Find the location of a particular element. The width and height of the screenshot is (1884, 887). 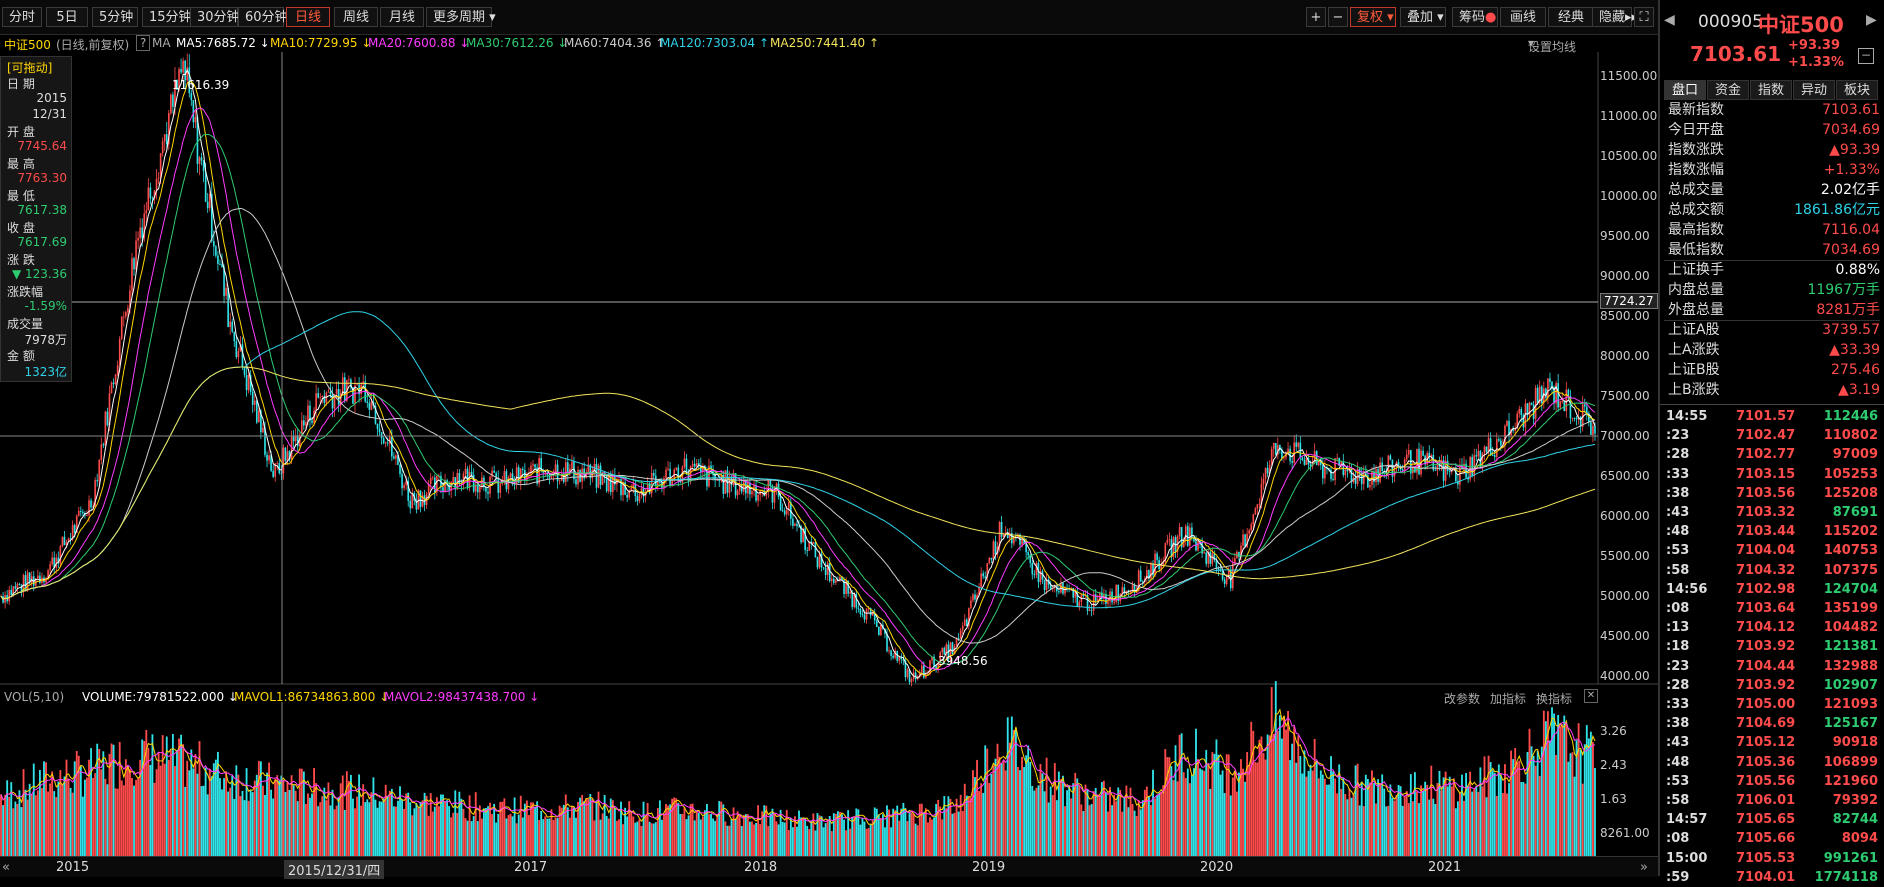

add-indicator-button: 加指标 is located at coordinates (1508, 698).